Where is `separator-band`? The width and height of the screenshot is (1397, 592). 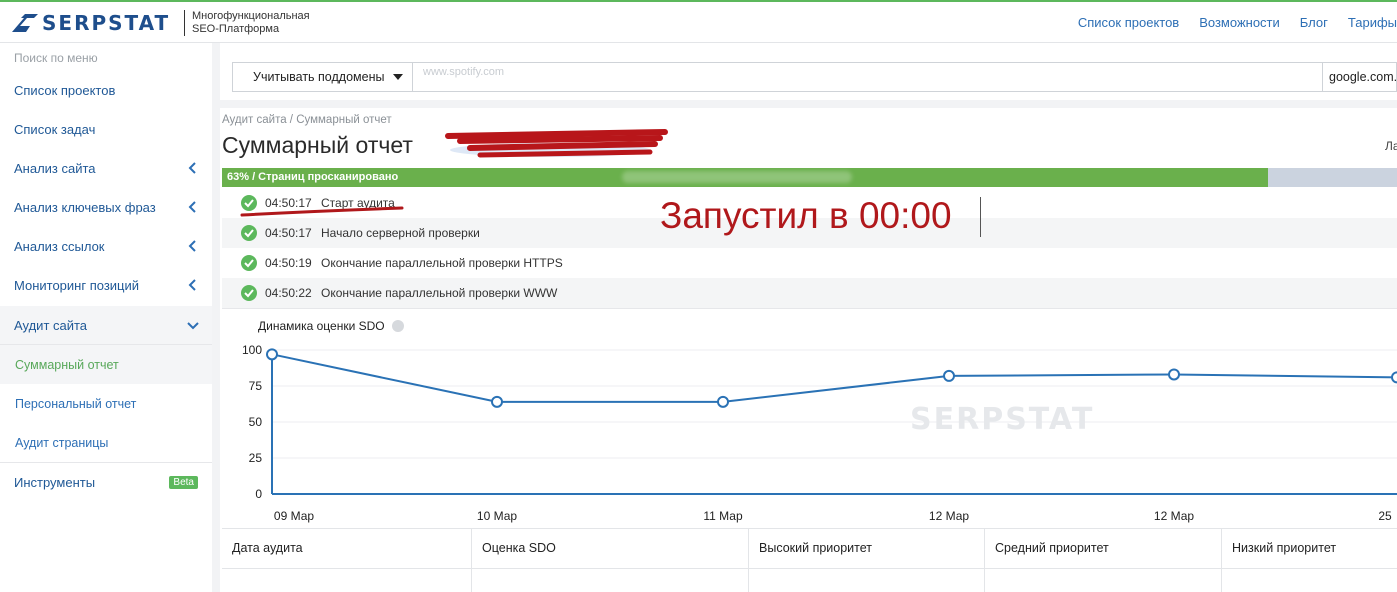
separator-band is located at coordinates (808, 104).